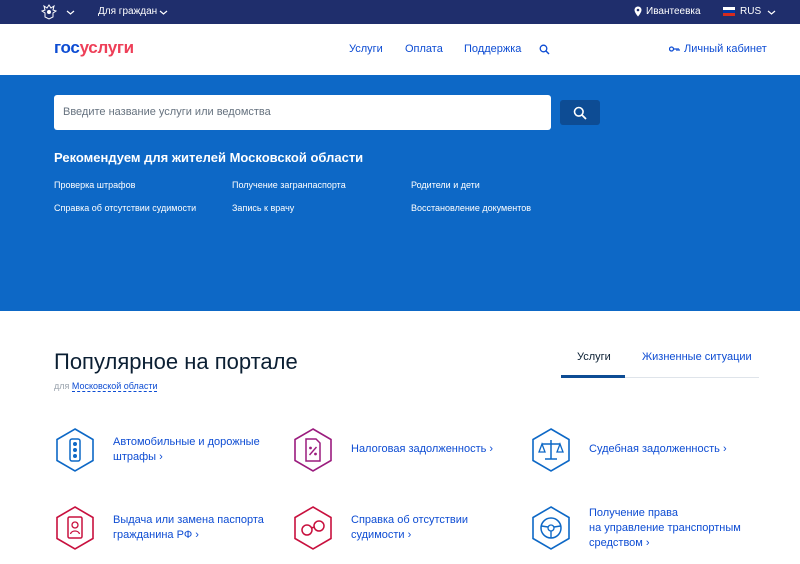 This screenshot has width=800, height=564. I want to click on handcuffs-icon, so click(313, 528).